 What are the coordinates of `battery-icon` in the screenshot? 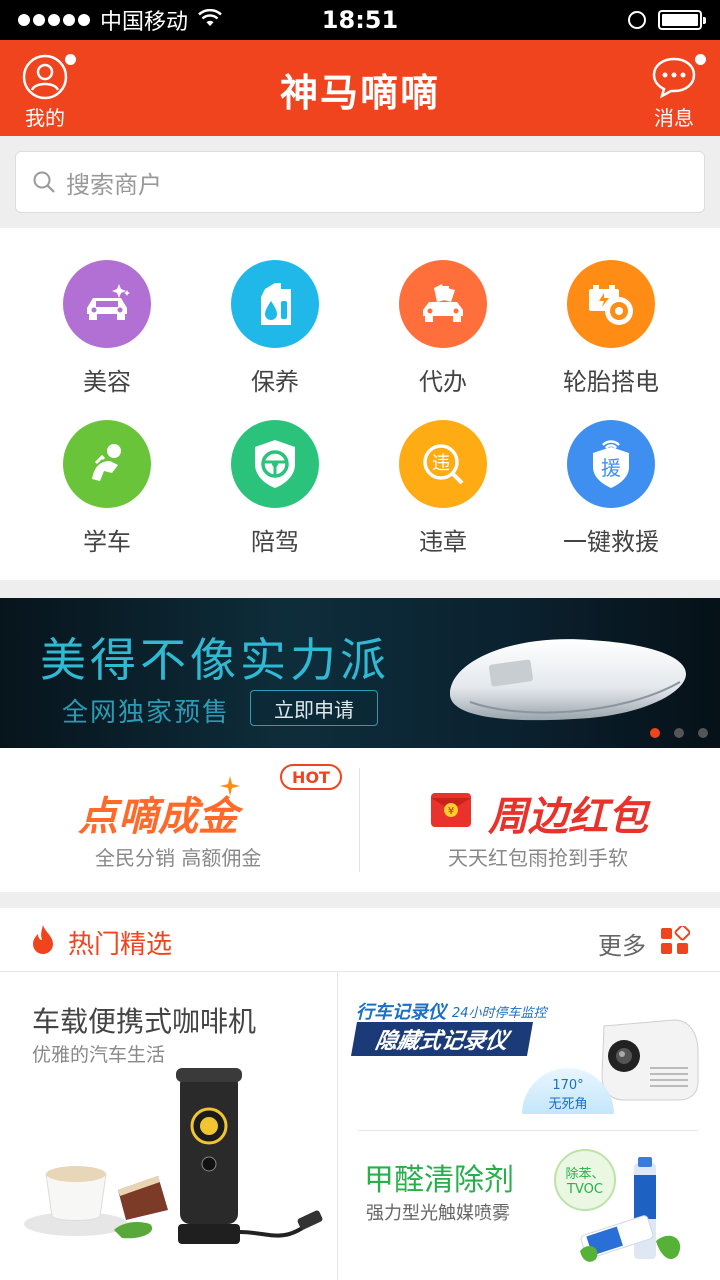 It's located at (682, 20).